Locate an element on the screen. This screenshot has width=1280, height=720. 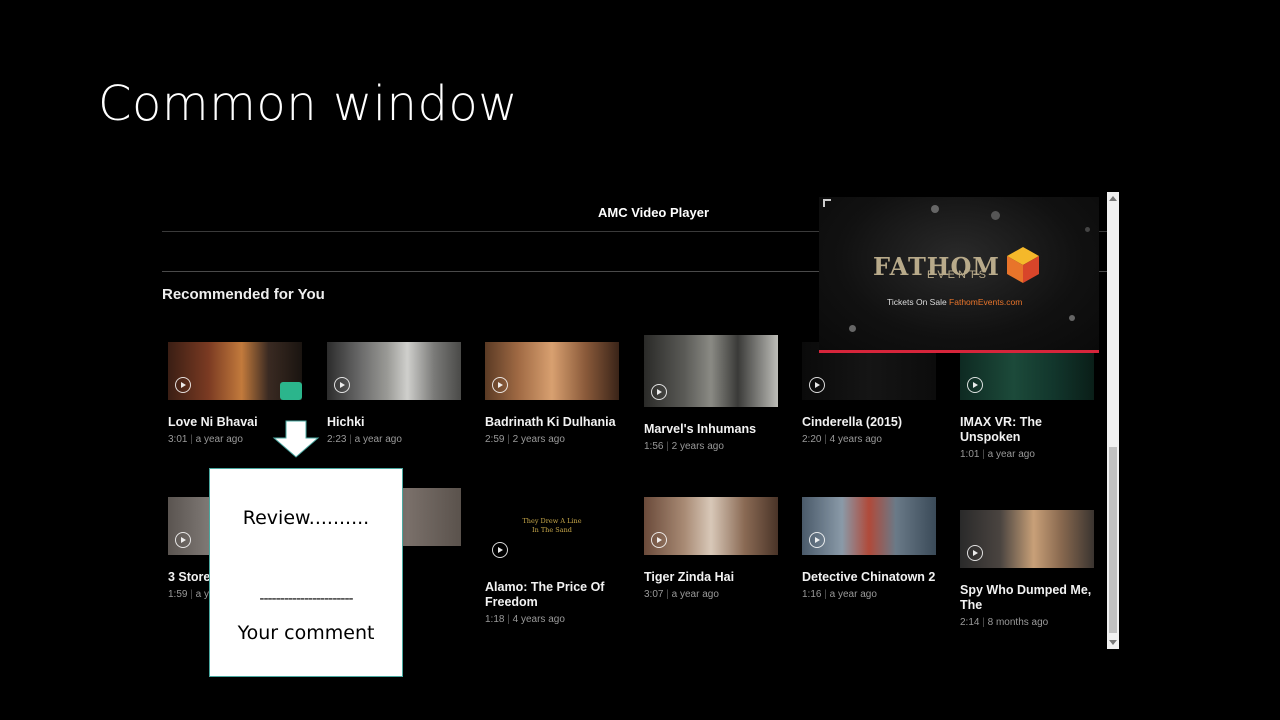
video-duration: 3:01 is located at coordinates (178, 439).